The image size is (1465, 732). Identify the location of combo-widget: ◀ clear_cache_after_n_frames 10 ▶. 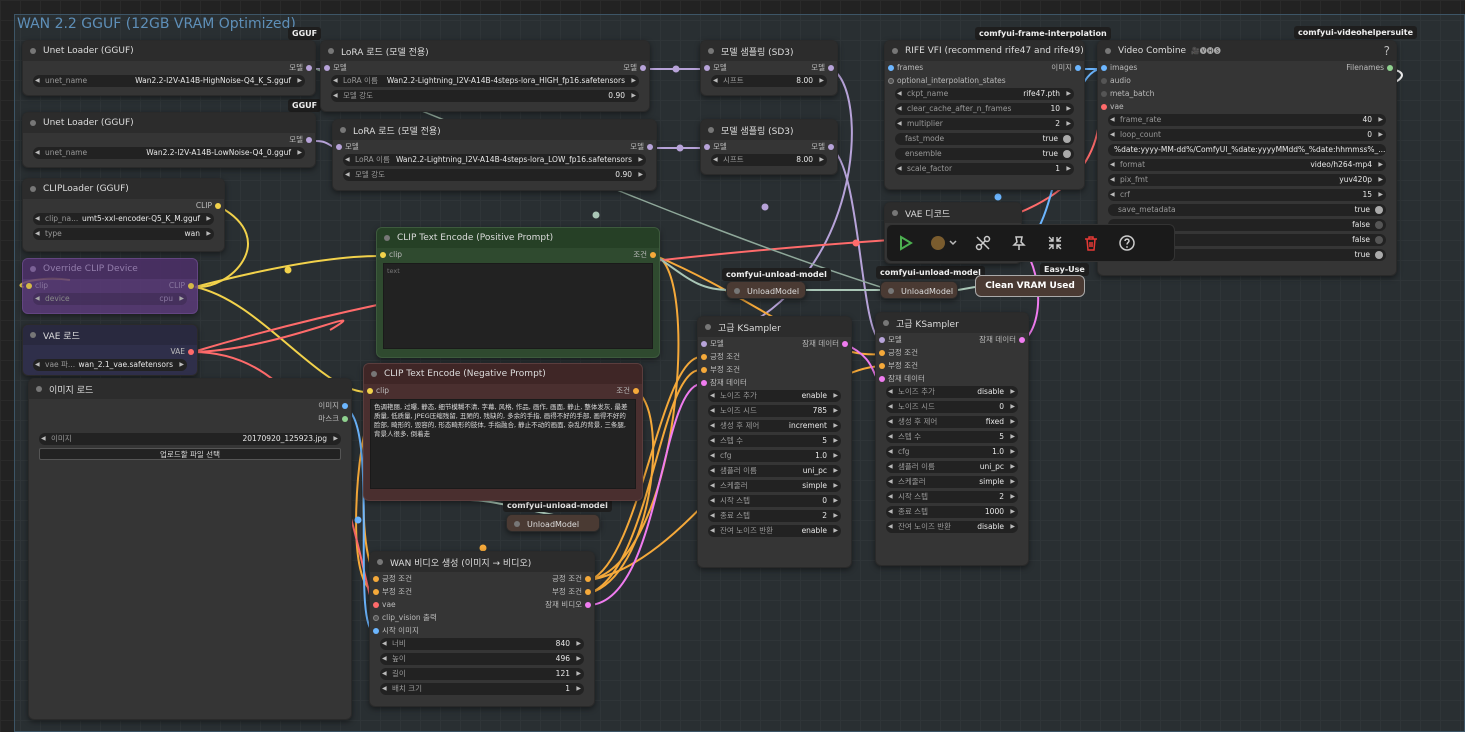
(984, 109).